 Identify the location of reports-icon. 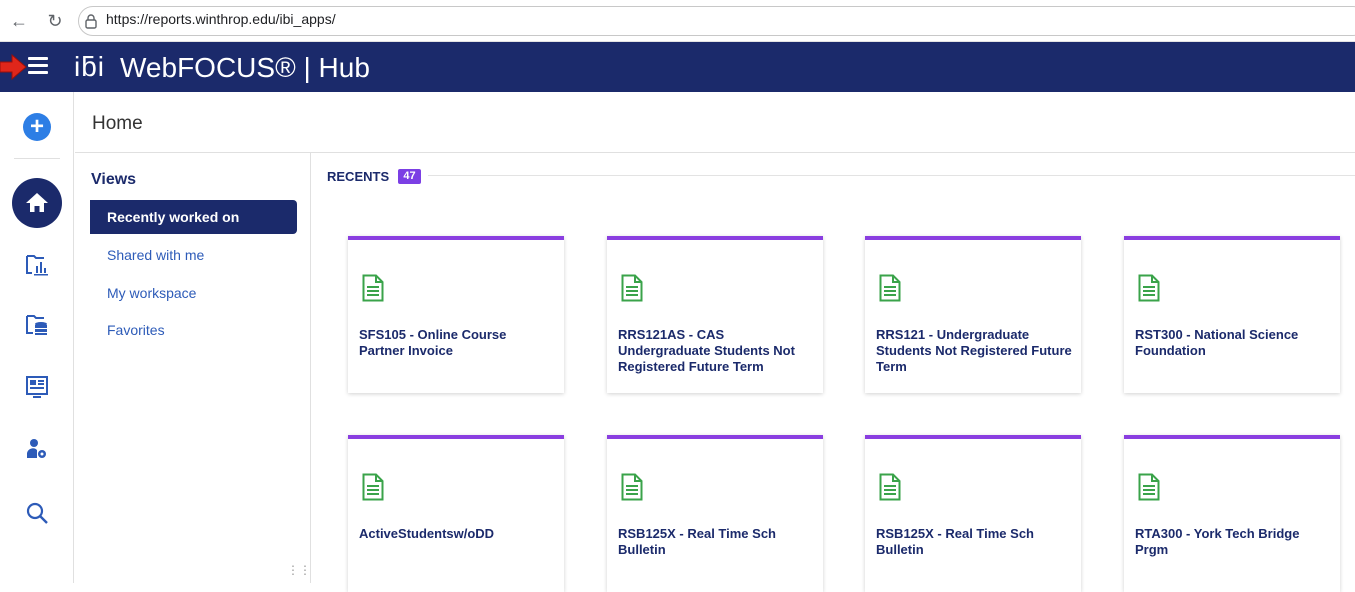
(37, 265).